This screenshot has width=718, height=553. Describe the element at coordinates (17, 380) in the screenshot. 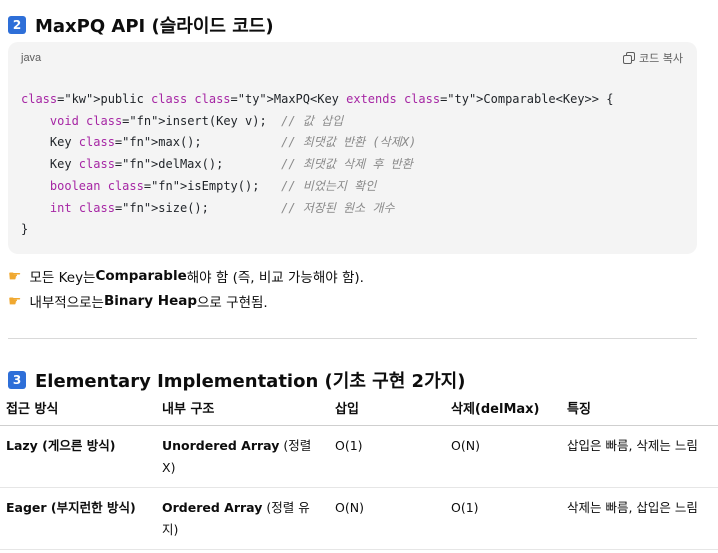

I see `number-3-badge-icon: 3` at that location.